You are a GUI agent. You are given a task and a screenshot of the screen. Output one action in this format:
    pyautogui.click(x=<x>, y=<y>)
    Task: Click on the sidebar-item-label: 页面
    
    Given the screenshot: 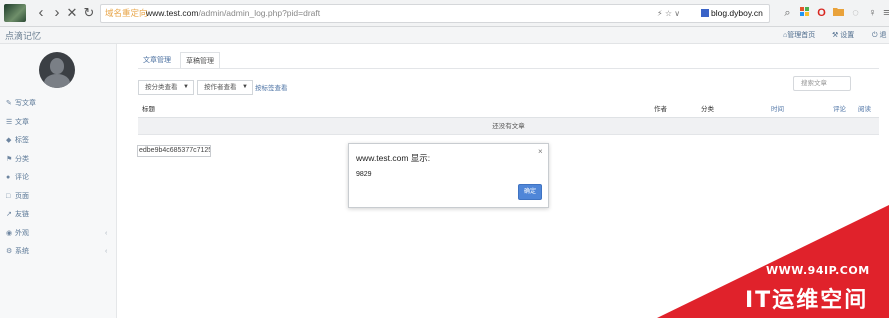 What is the action you would take?
    pyautogui.click(x=22, y=196)
    